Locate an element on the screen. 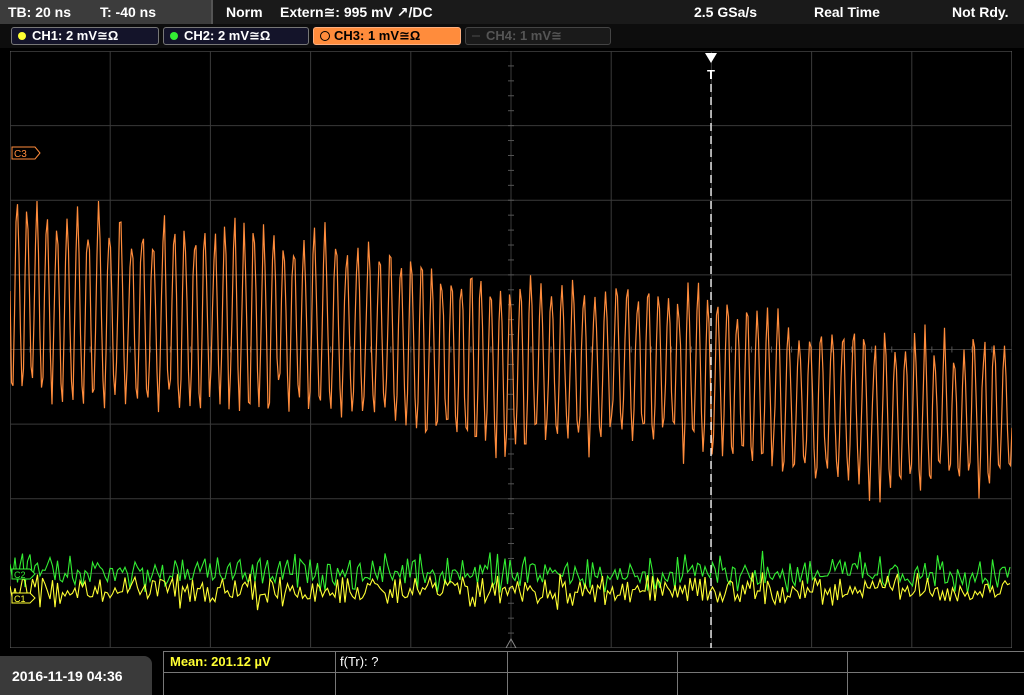 The height and width of the screenshot is (695, 1024). timebase-label: TB: 20 ns is located at coordinates (39, 12).